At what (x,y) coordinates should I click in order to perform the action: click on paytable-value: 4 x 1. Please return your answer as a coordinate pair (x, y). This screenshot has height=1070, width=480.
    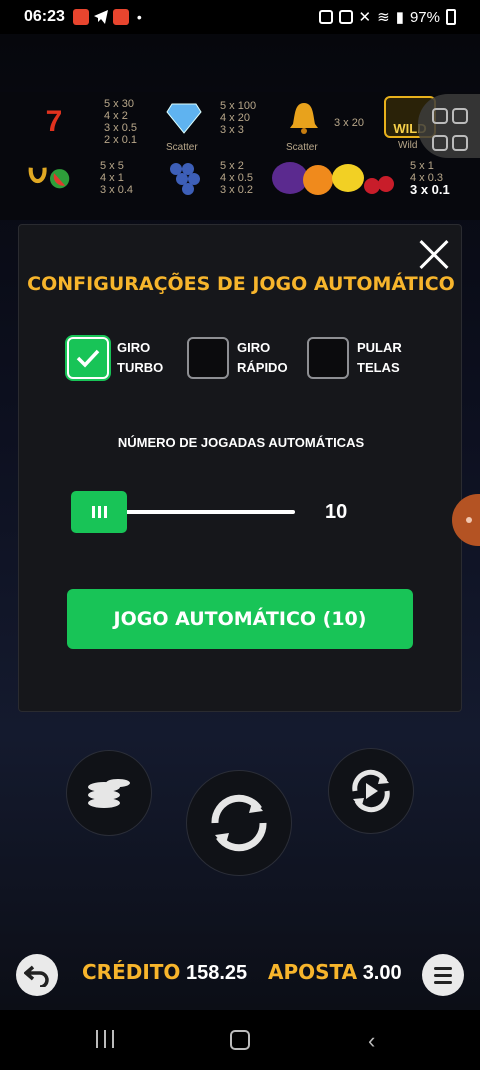
    Looking at the image, I should click on (112, 178).